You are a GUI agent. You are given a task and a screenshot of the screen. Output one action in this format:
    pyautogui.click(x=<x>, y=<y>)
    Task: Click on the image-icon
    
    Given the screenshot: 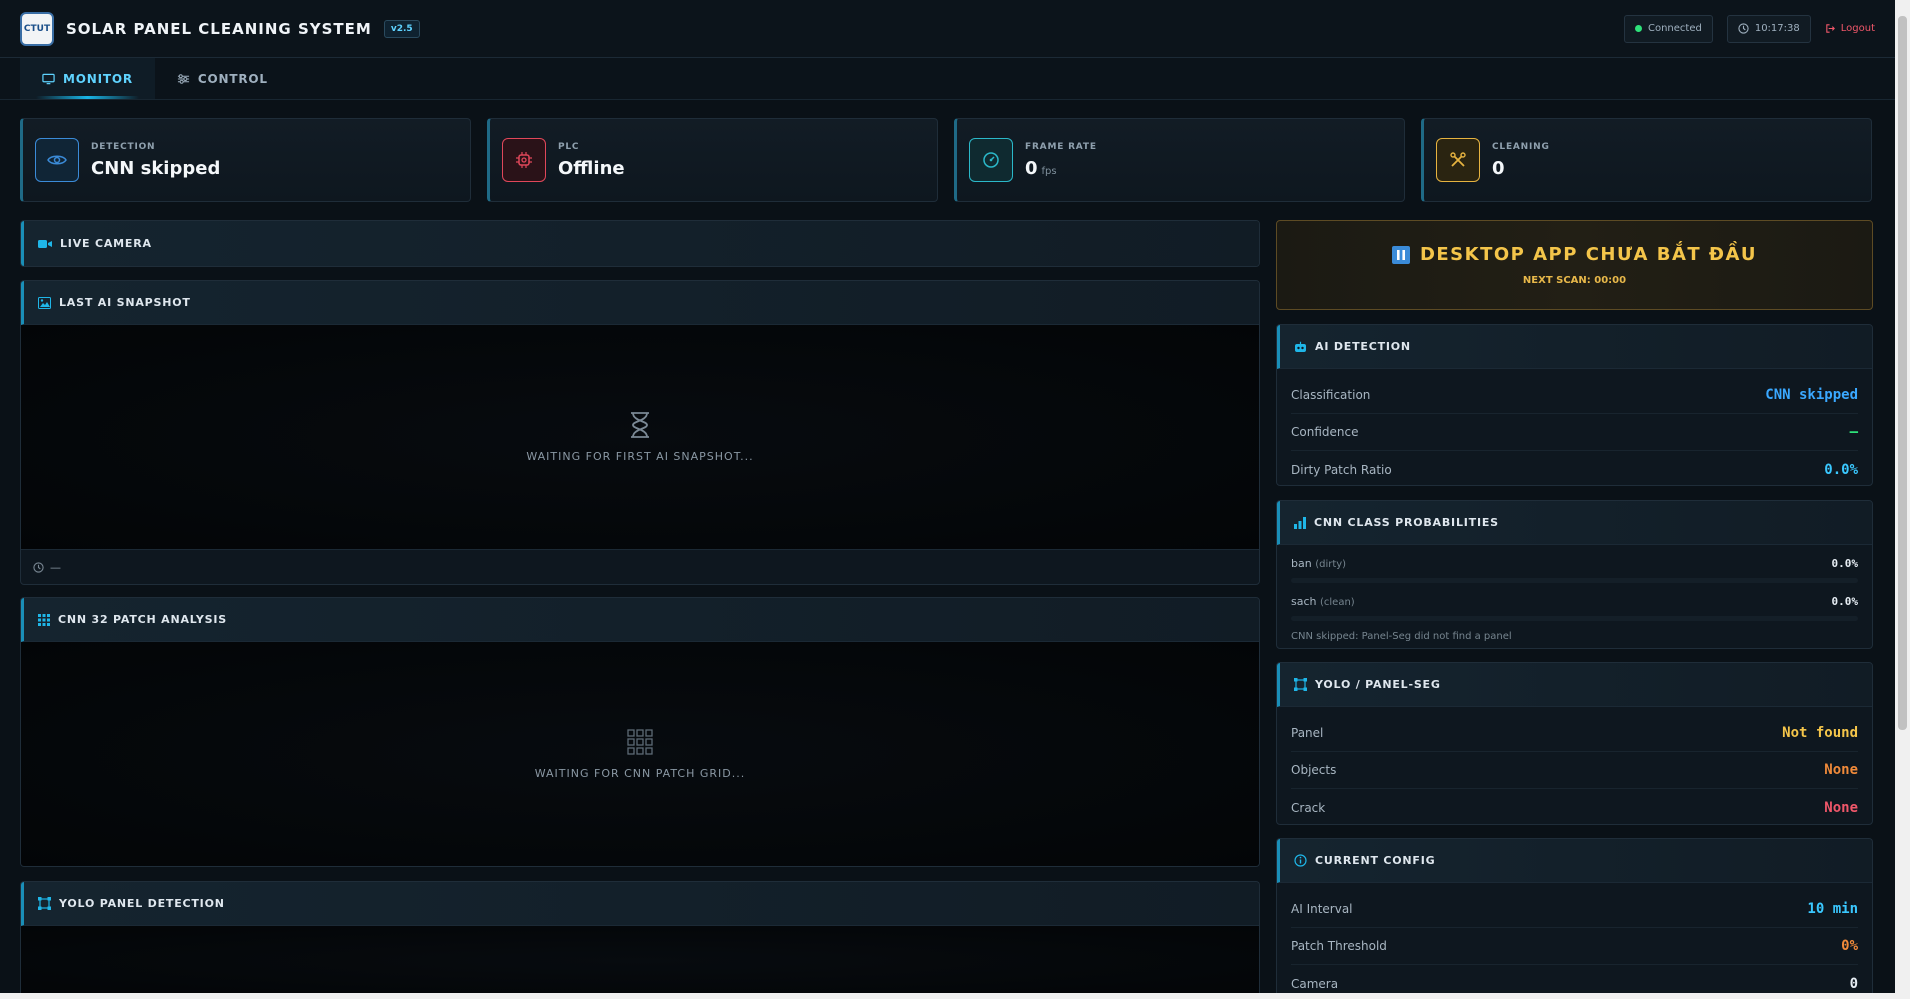 What is the action you would take?
    pyautogui.click(x=44, y=302)
    